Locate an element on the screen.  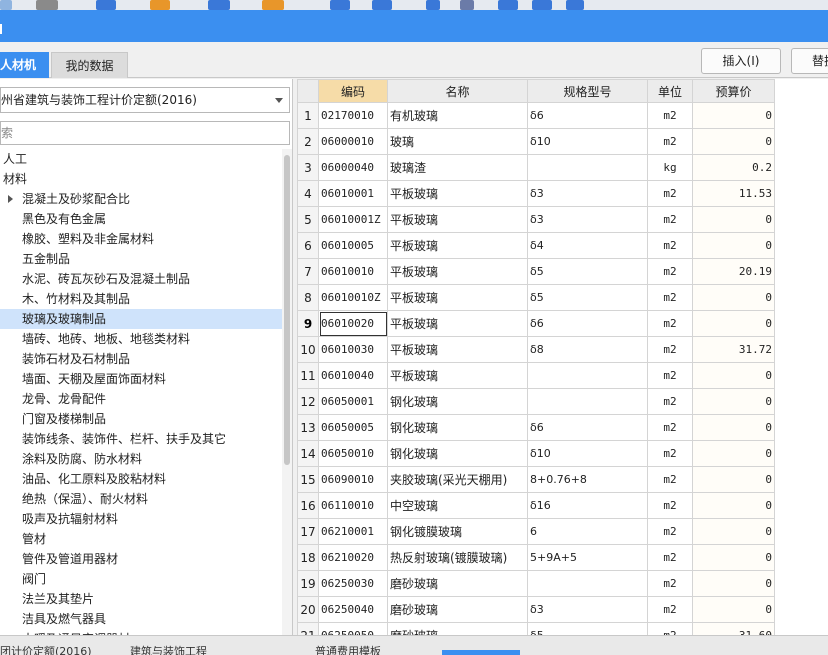
spec-cell: 8+0.76+8 is located at coordinates (587, 479).